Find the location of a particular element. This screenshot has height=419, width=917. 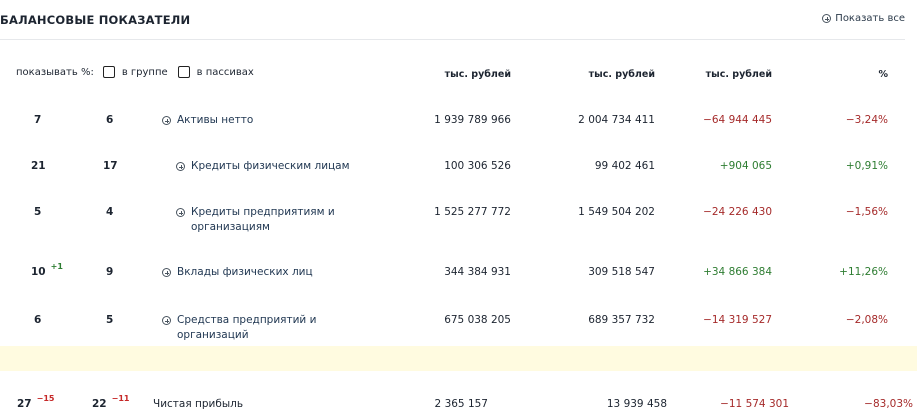

change-value: −64 944 445 is located at coordinates (737, 120).